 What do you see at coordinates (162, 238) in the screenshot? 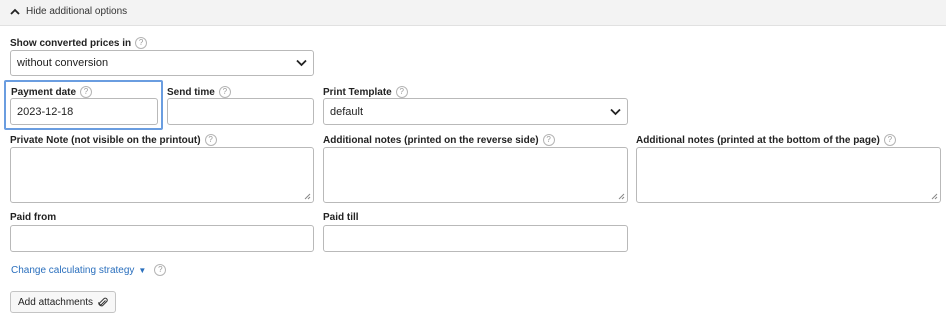
I see `paid-from-input` at bounding box center [162, 238].